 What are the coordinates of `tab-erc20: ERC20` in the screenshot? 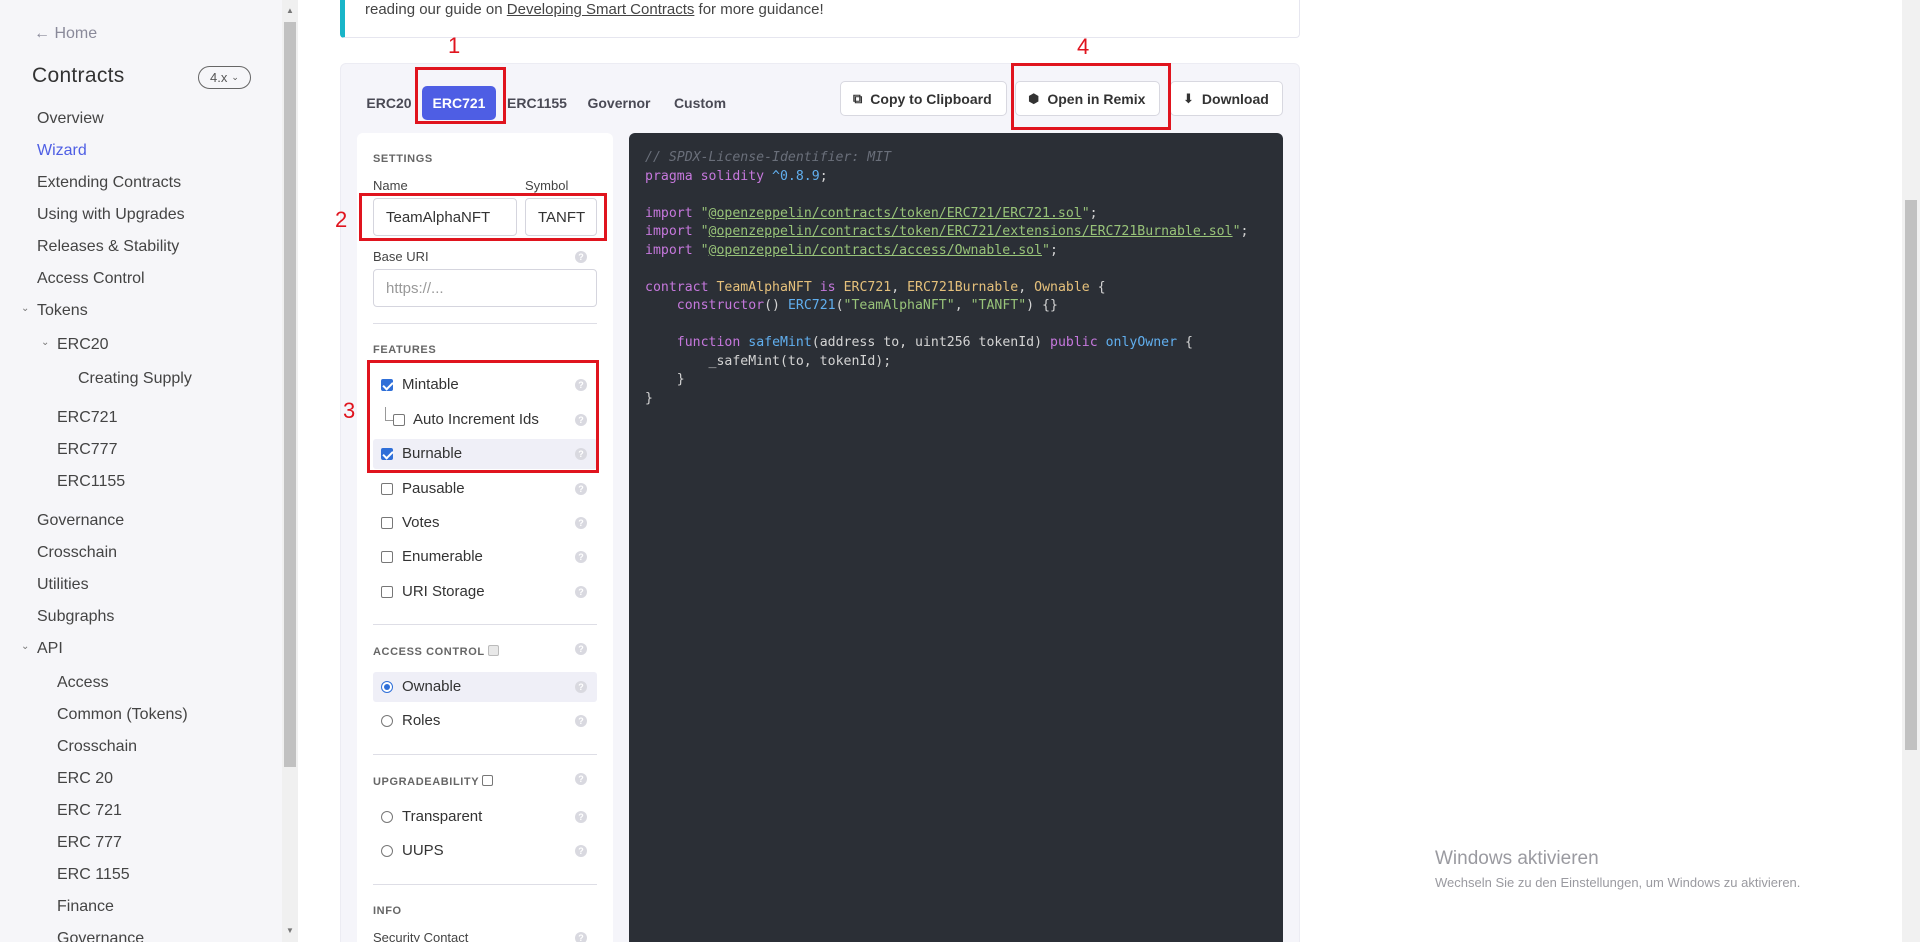 It's located at (389, 103).